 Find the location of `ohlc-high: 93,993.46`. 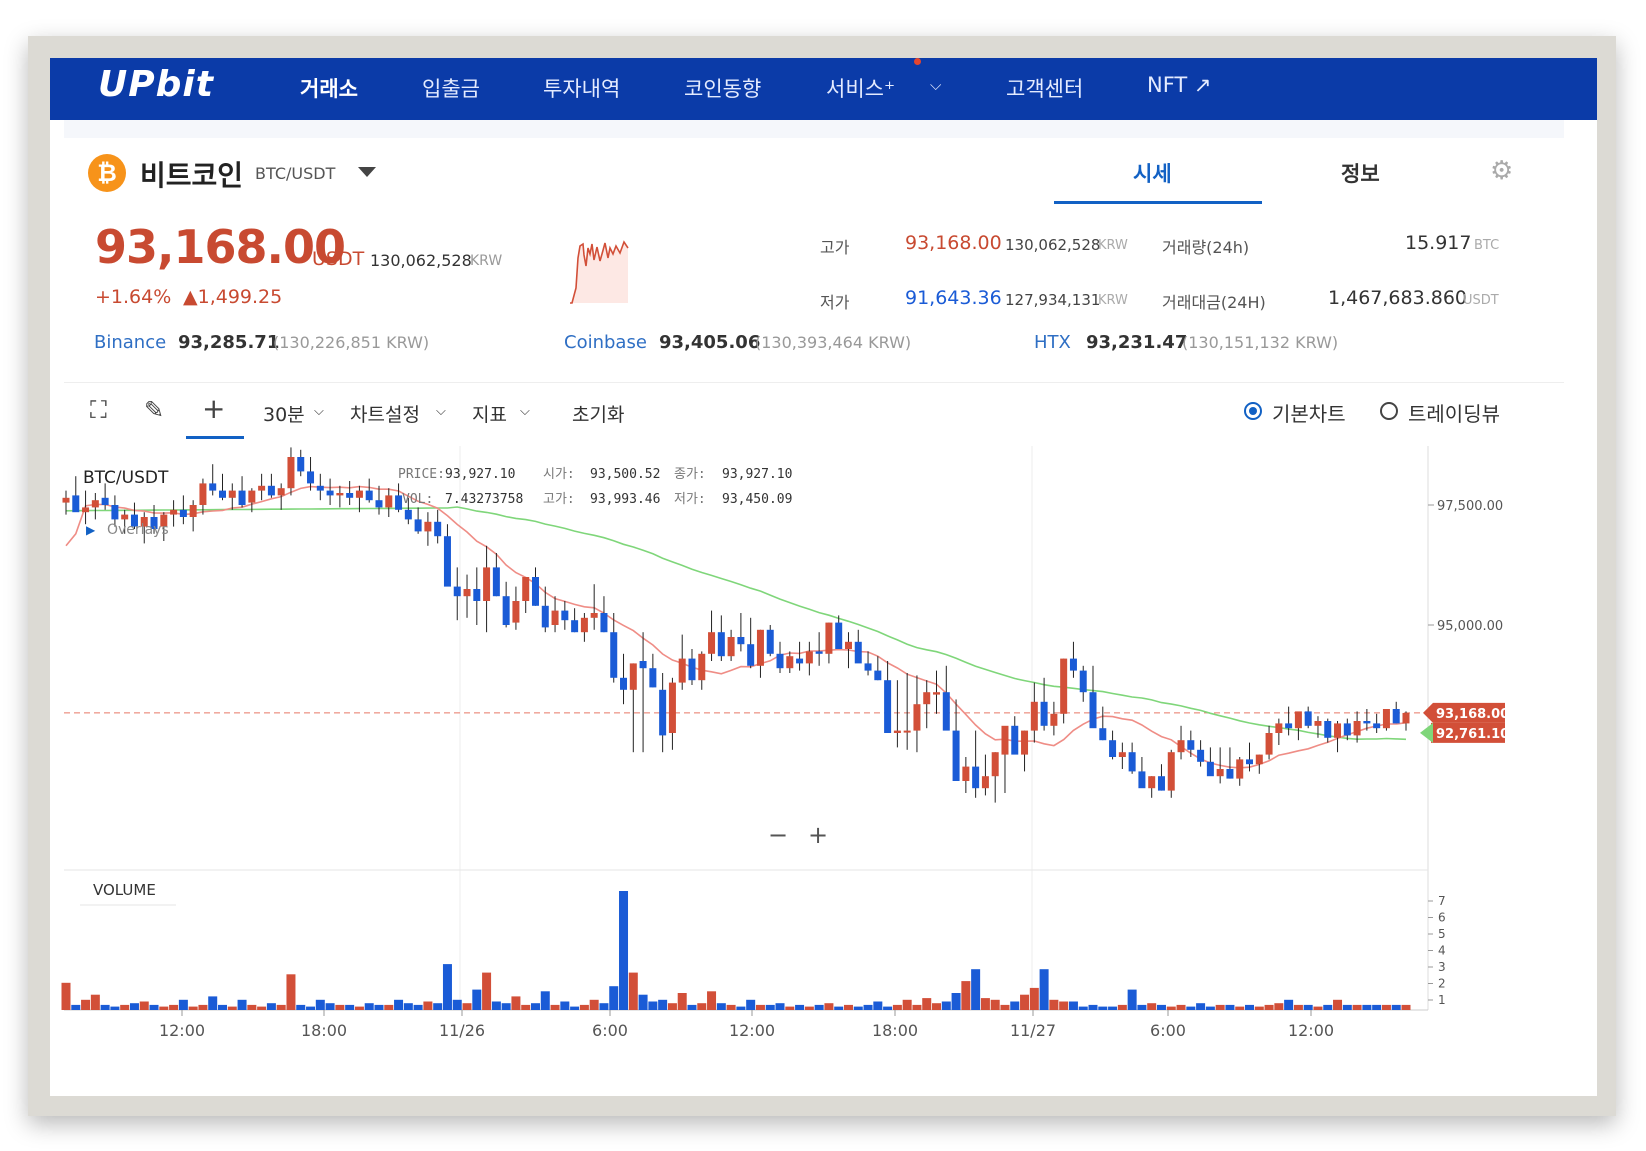

ohlc-high: 93,993.46 is located at coordinates (625, 499).